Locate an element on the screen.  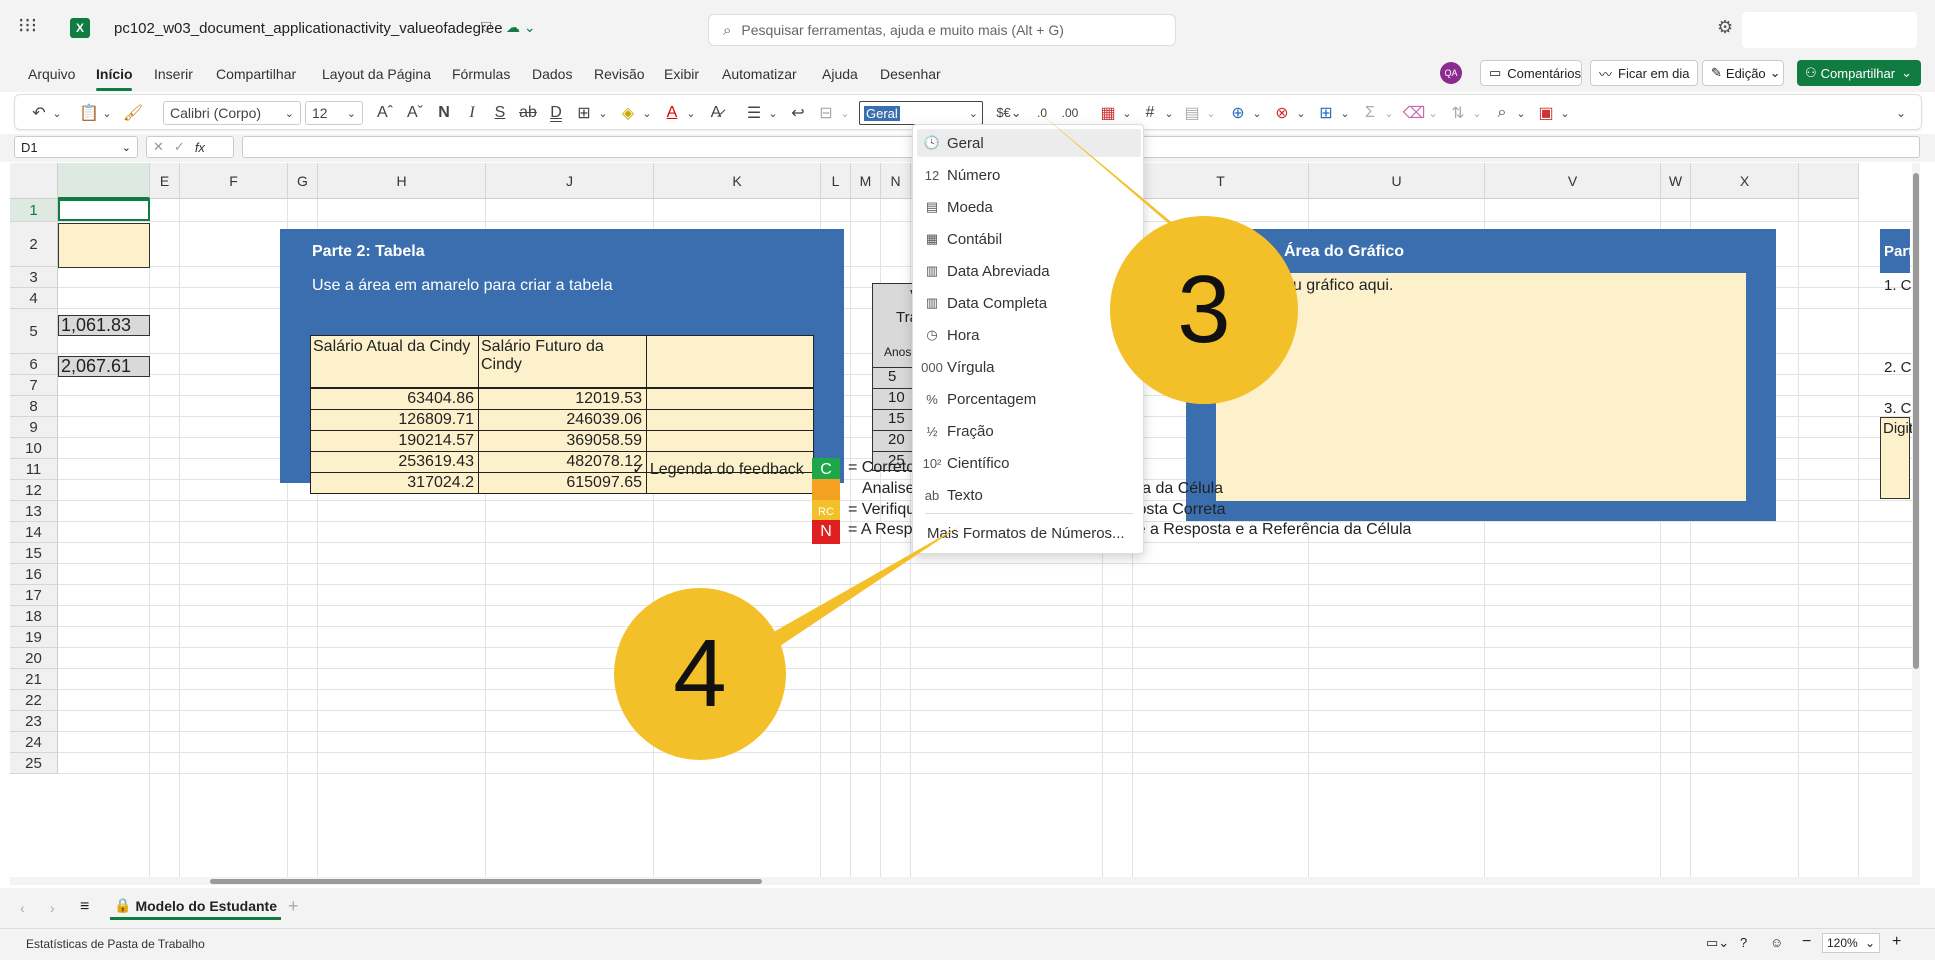
sheet-tab-label: Modelo do Estudante is located at coordinates (206, 905).